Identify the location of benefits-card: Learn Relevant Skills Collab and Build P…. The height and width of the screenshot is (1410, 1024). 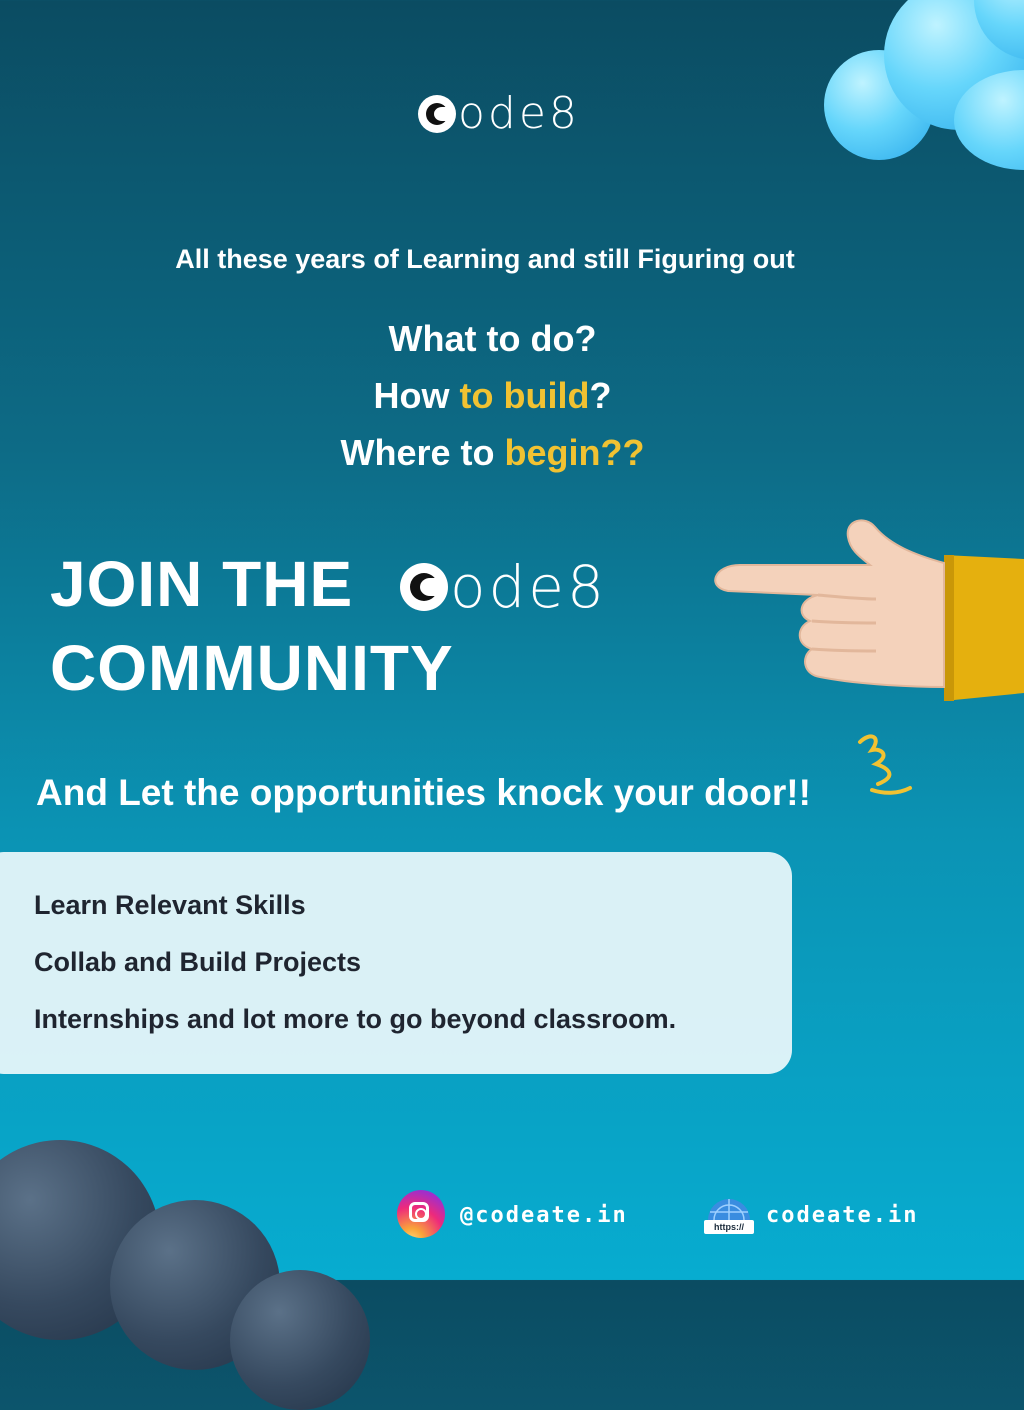
(396, 963).